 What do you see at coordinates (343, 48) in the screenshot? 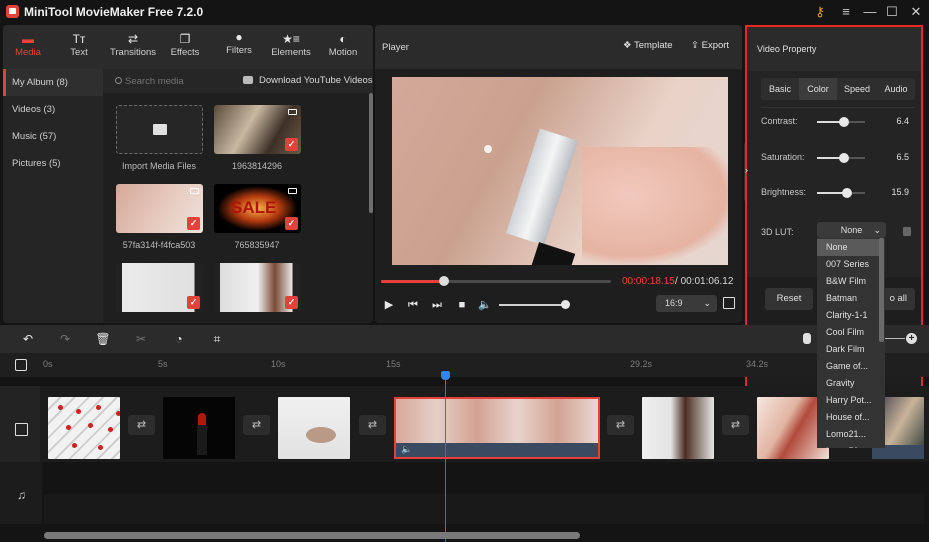
I see `tab-motion: ◐ Motion` at bounding box center [343, 48].